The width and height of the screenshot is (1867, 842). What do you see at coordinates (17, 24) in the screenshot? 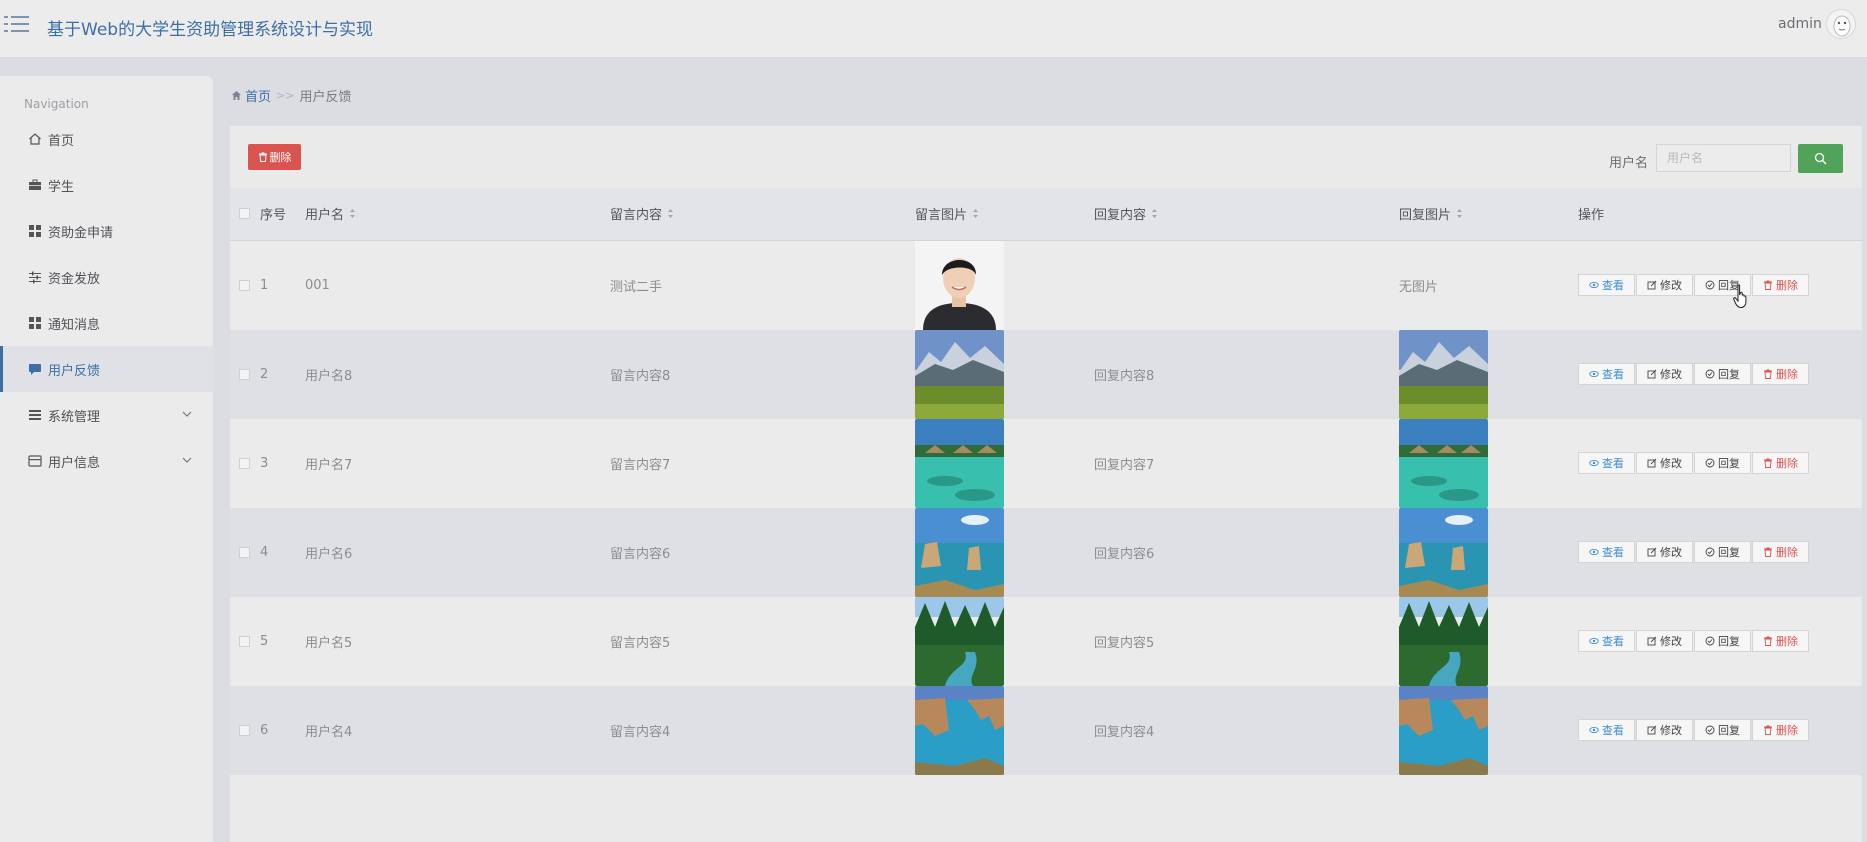
I see `menu-toggle-icon` at bounding box center [17, 24].